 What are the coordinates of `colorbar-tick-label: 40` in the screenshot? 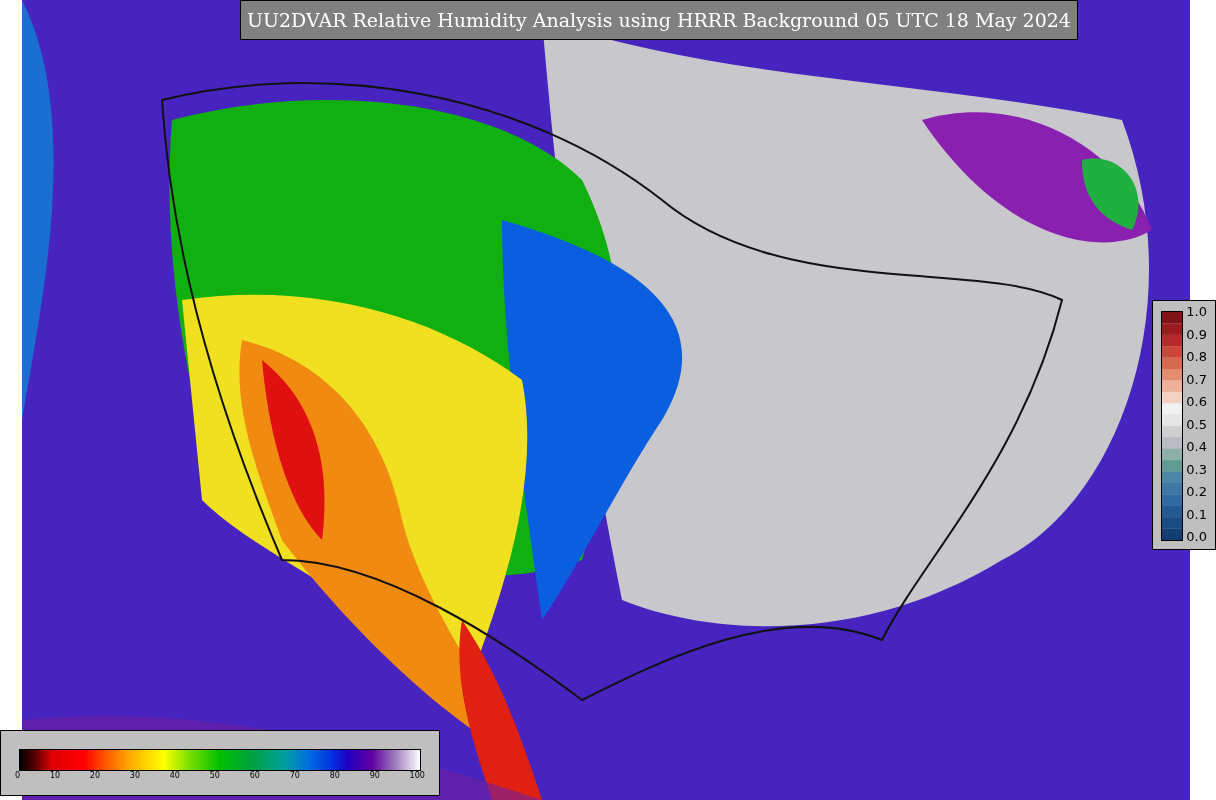 It's located at (174, 776).